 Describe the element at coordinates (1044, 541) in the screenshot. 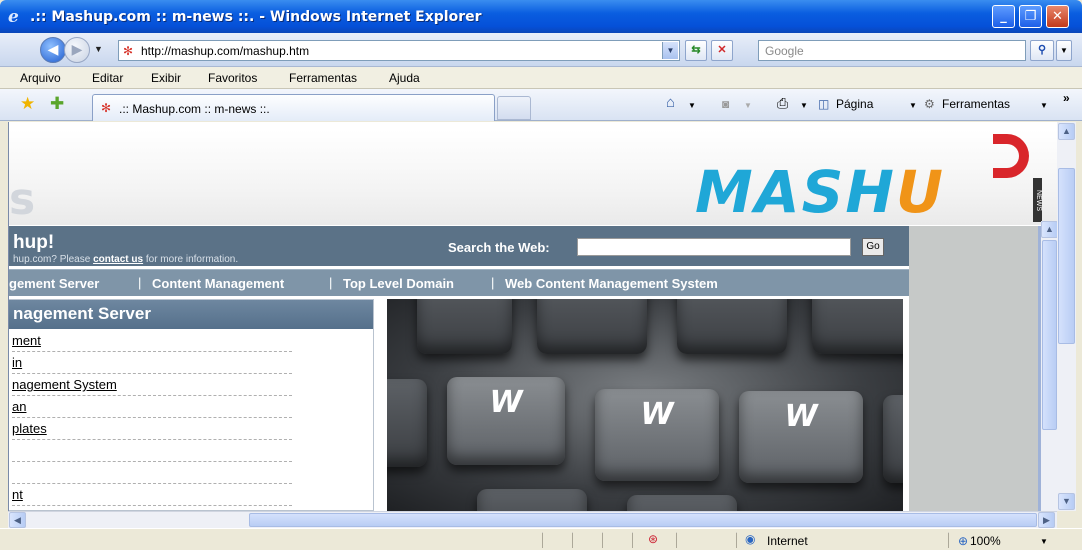

I see `zoom-dropdown-icon: ▼` at that location.